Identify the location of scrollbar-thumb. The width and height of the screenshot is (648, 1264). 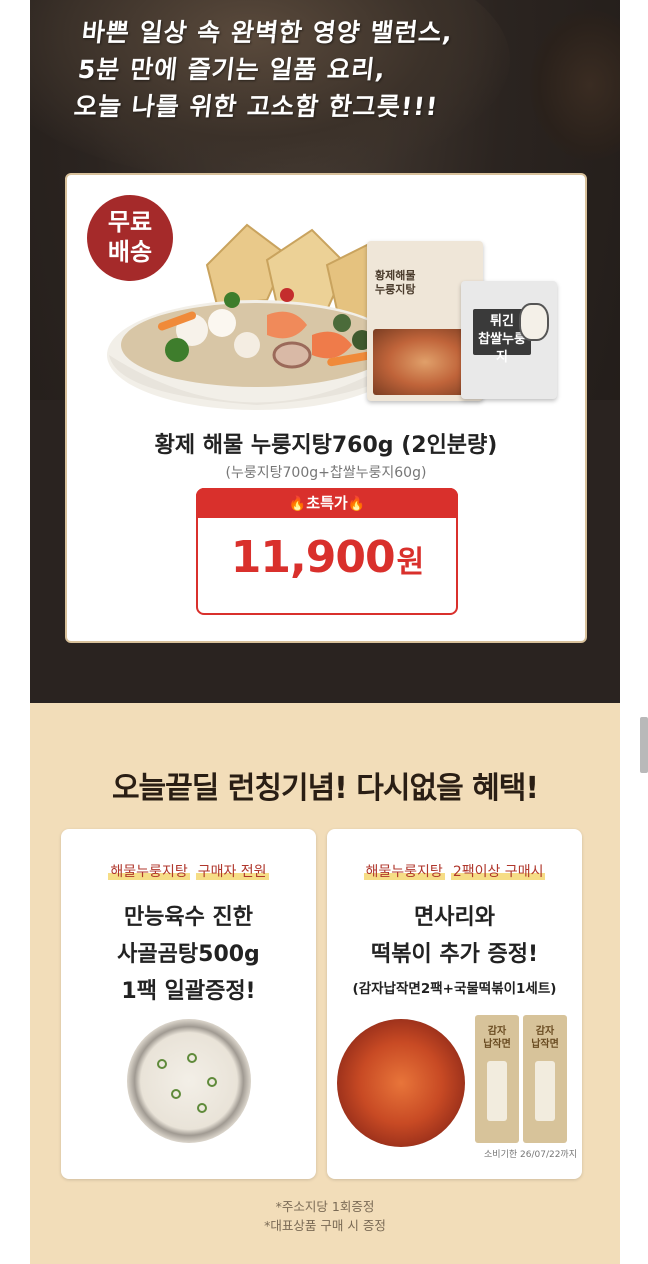
(644, 745).